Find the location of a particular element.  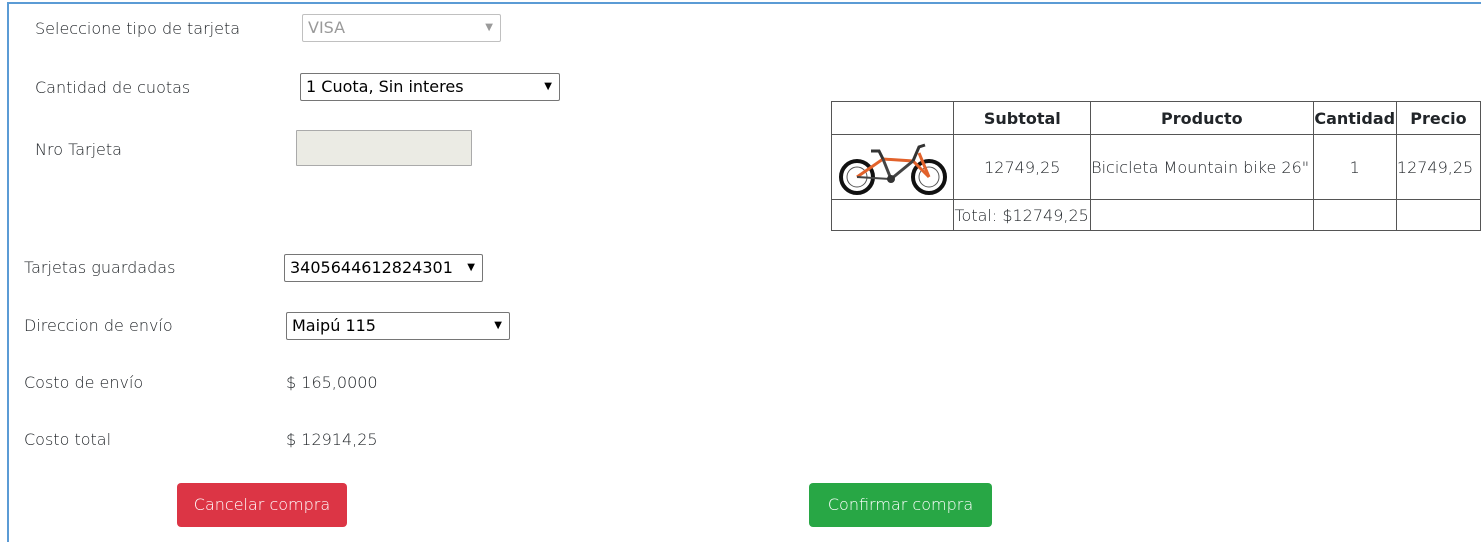

price-cell: 12749,25 is located at coordinates (1438, 167).